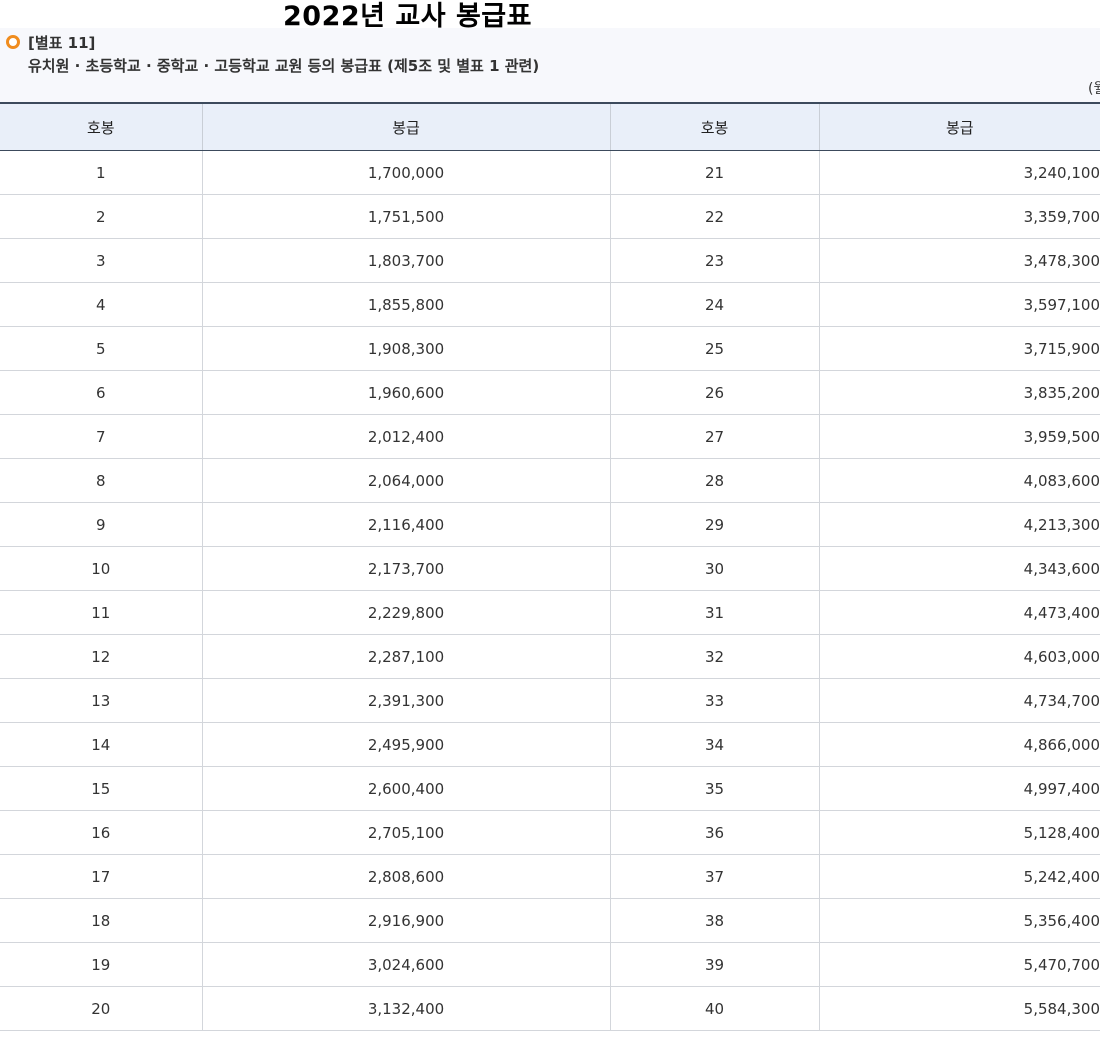 This screenshot has height=1039, width=1100. I want to click on step-cell: 26, so click(714, 392).